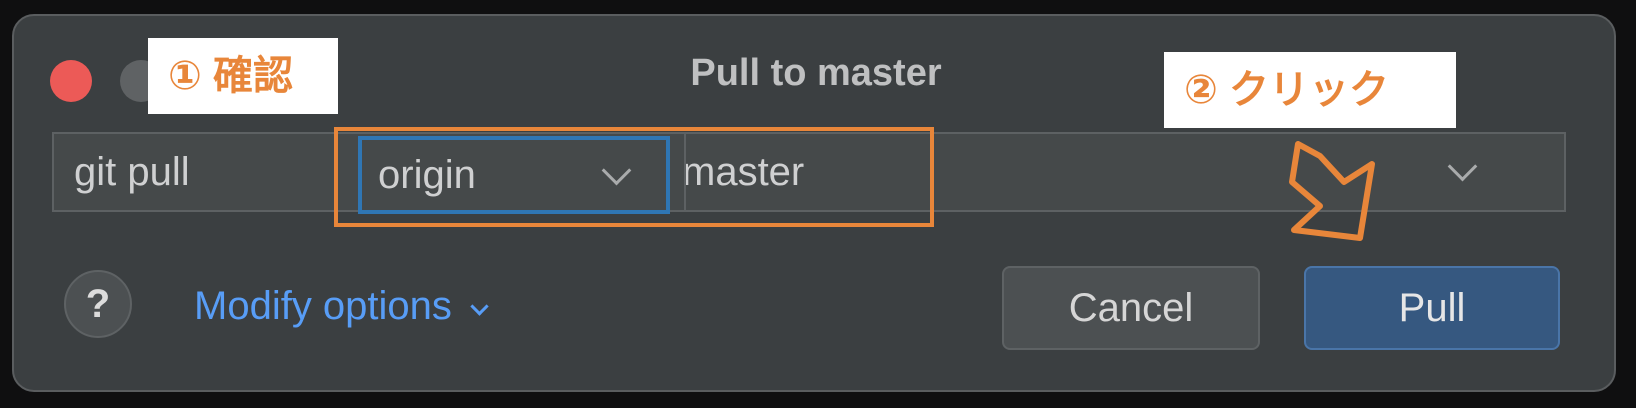  What do you see at coordinates (634, 177) in the screenshot?
I see `annotation-highlight-box` at bounding box center [634, 177].